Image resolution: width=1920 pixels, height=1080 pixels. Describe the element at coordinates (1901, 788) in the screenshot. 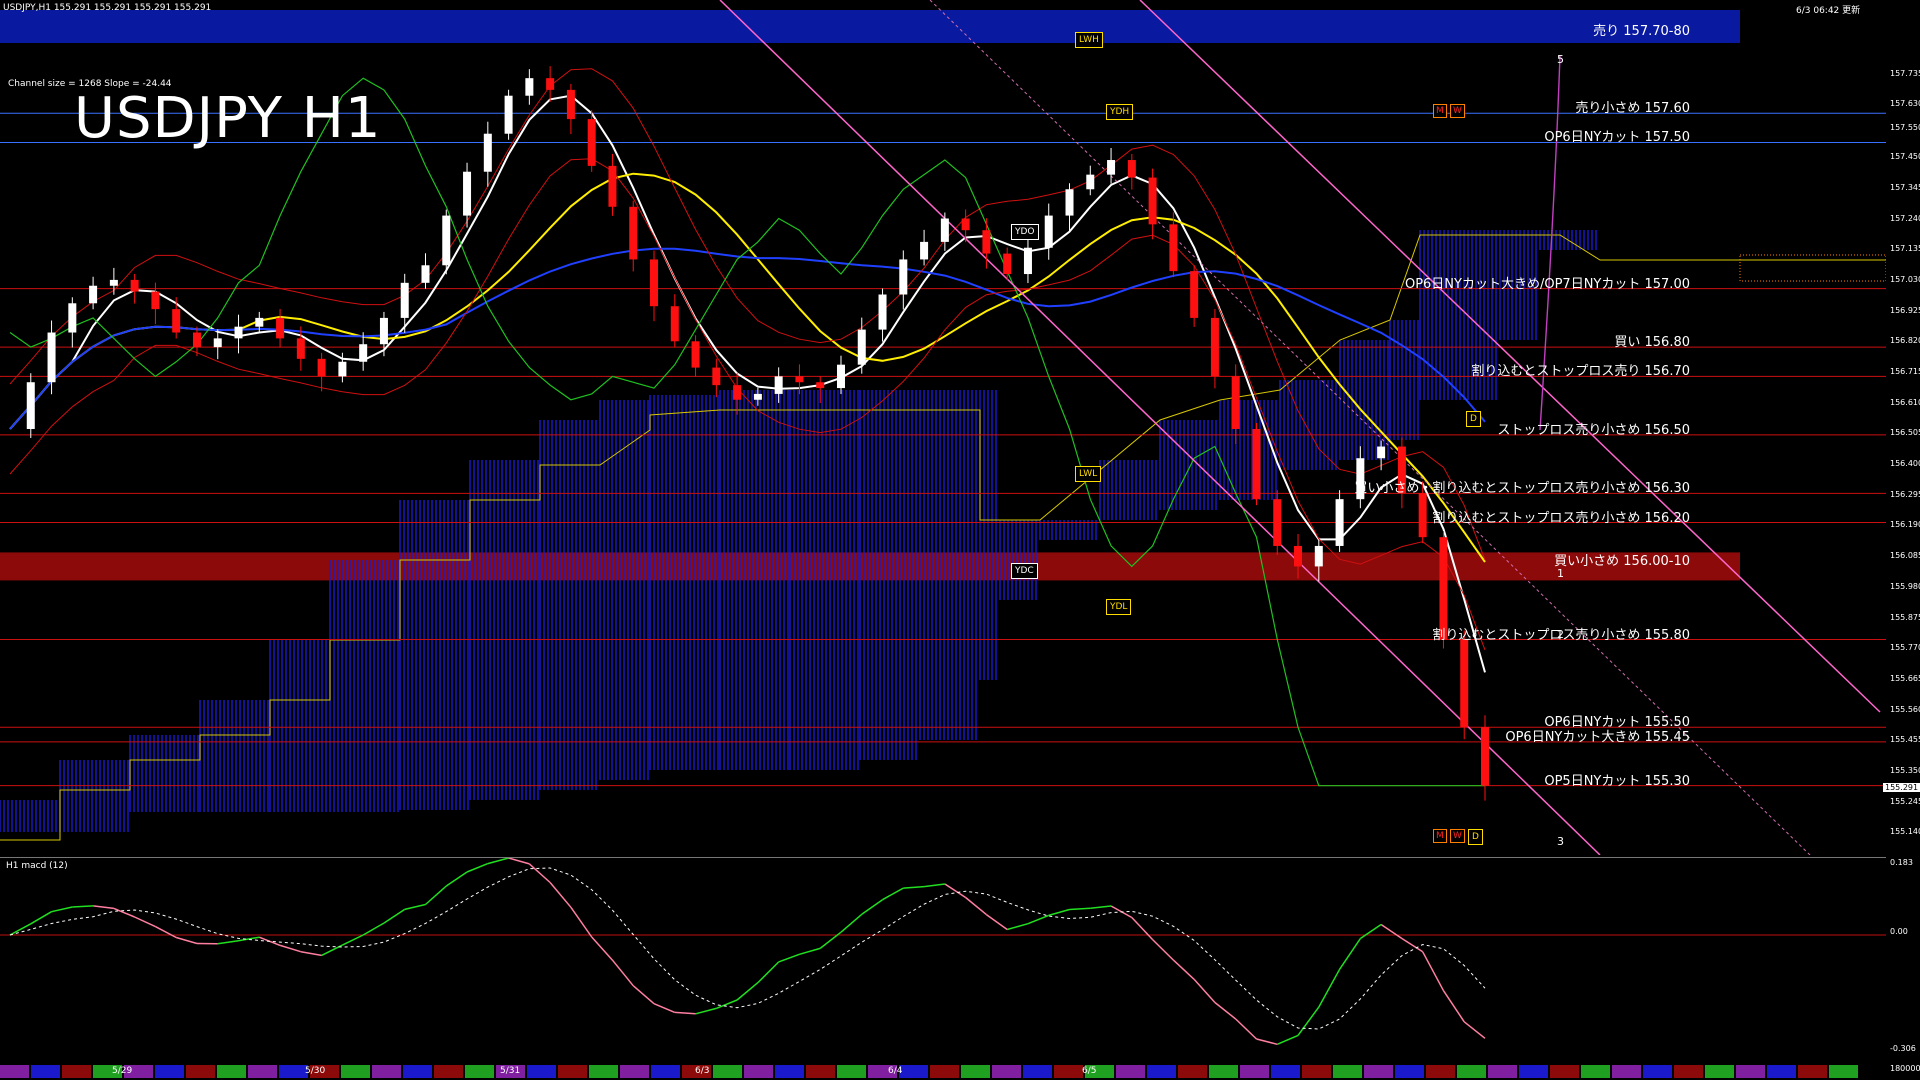

I see `current-price-box: 155.291` at that location.